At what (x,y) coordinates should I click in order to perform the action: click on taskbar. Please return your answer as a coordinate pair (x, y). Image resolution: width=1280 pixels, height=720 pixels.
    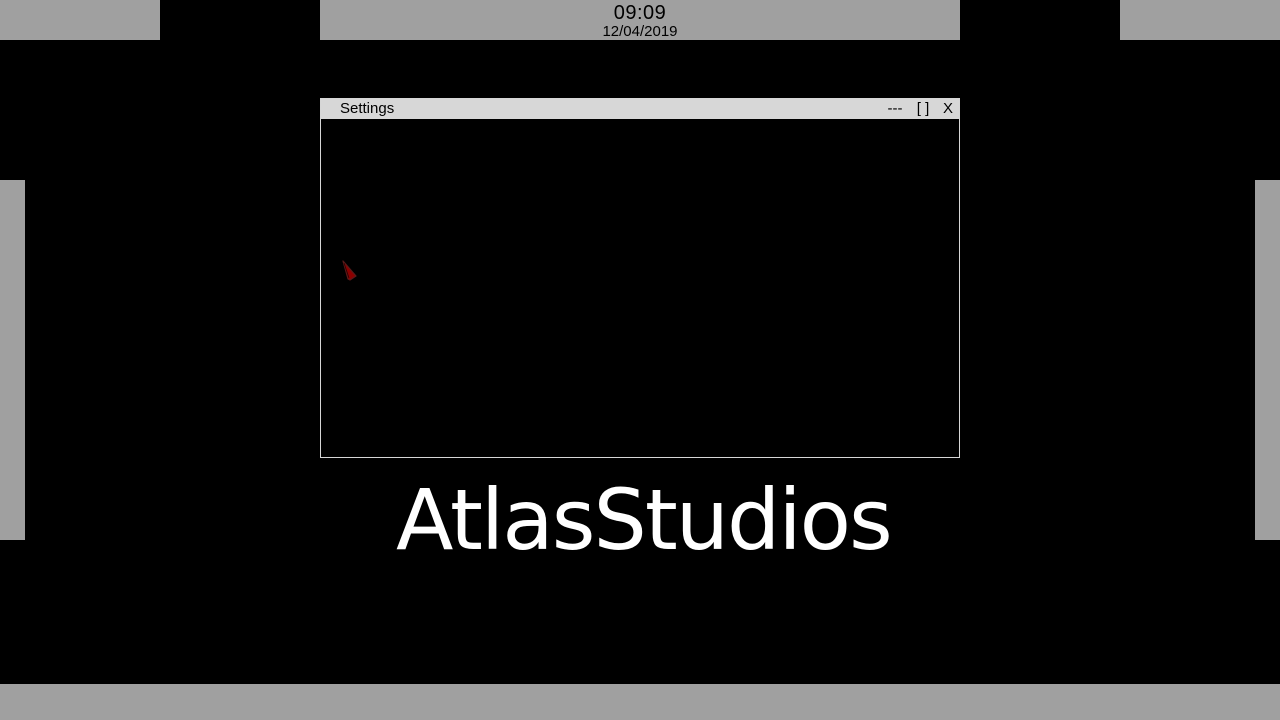
    Looking at the image, I should click on (640, 702).